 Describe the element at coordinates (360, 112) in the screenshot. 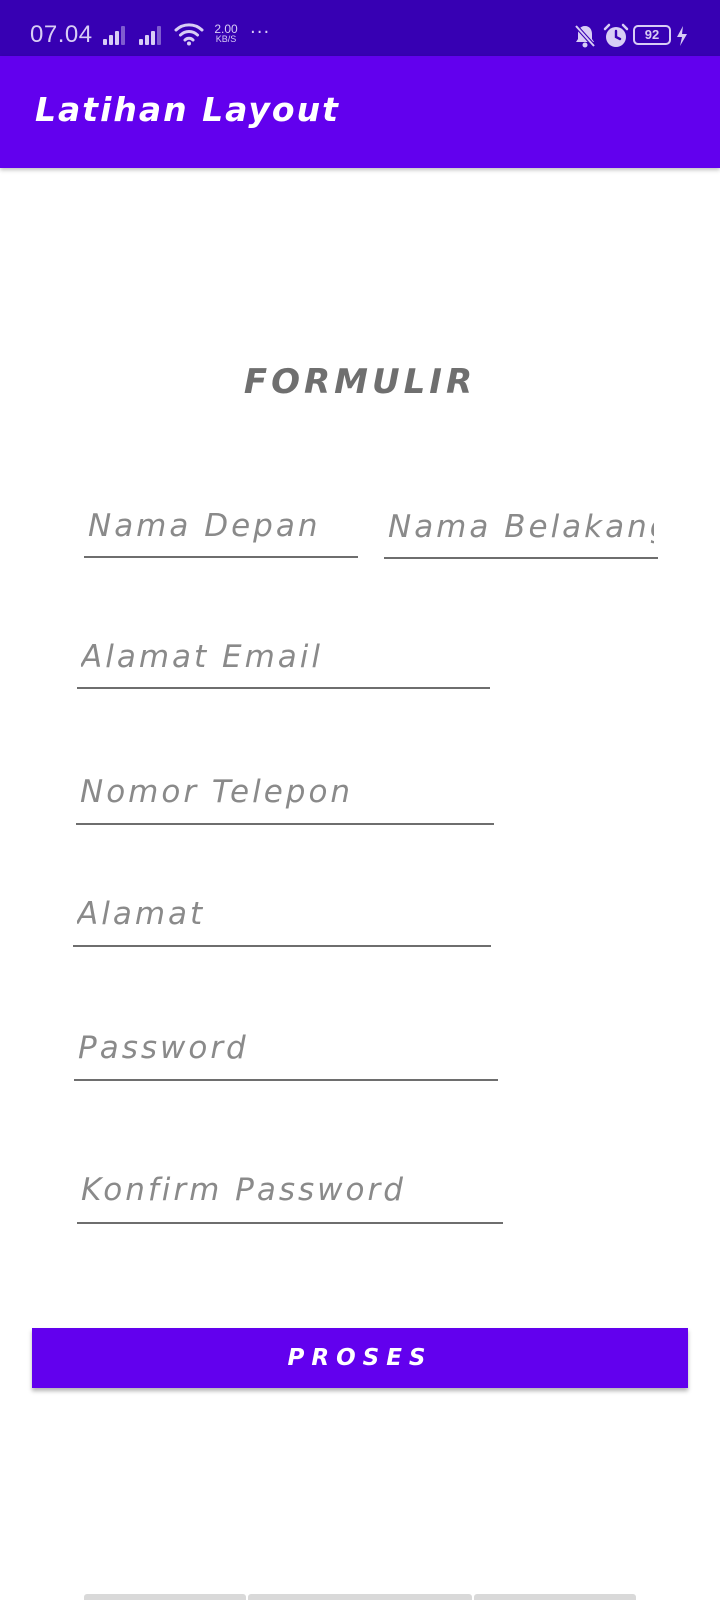

I see `app-bar: Latihan Layout` at that location.